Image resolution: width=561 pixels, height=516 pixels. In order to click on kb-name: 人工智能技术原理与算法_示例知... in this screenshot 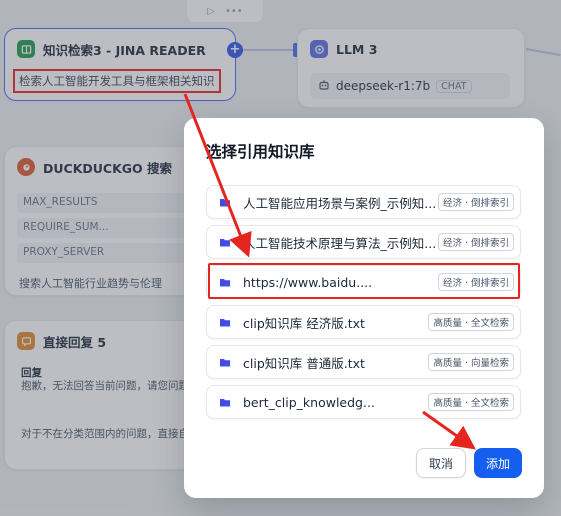, I will do `click(340, 243)`.